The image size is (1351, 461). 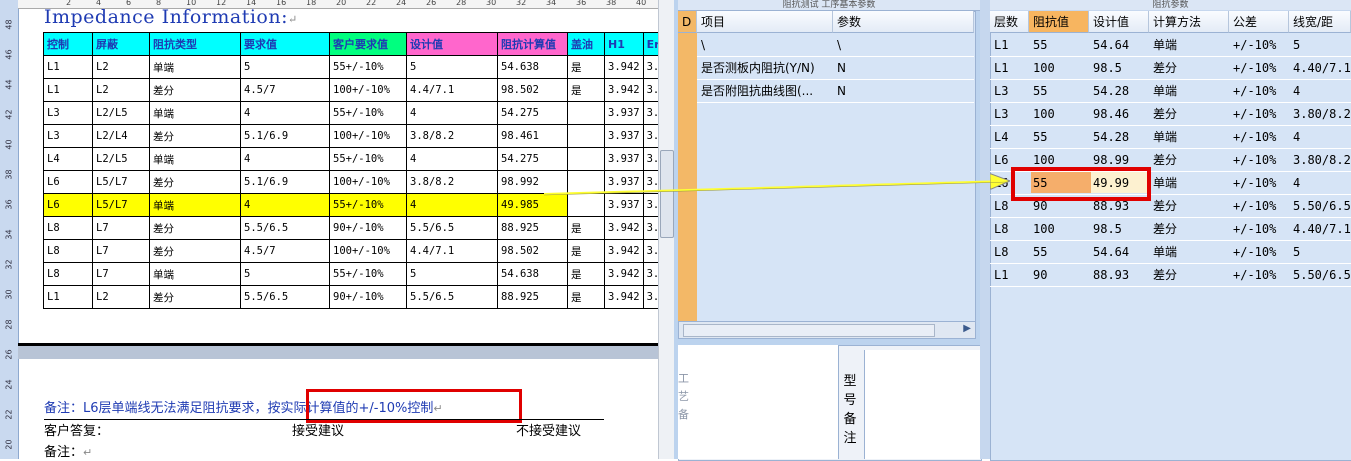 What do you see at coordinates (285, 182) in the screenshot?
I see `table-cell: 5.1/6.9` at bounding box center [285, 182].